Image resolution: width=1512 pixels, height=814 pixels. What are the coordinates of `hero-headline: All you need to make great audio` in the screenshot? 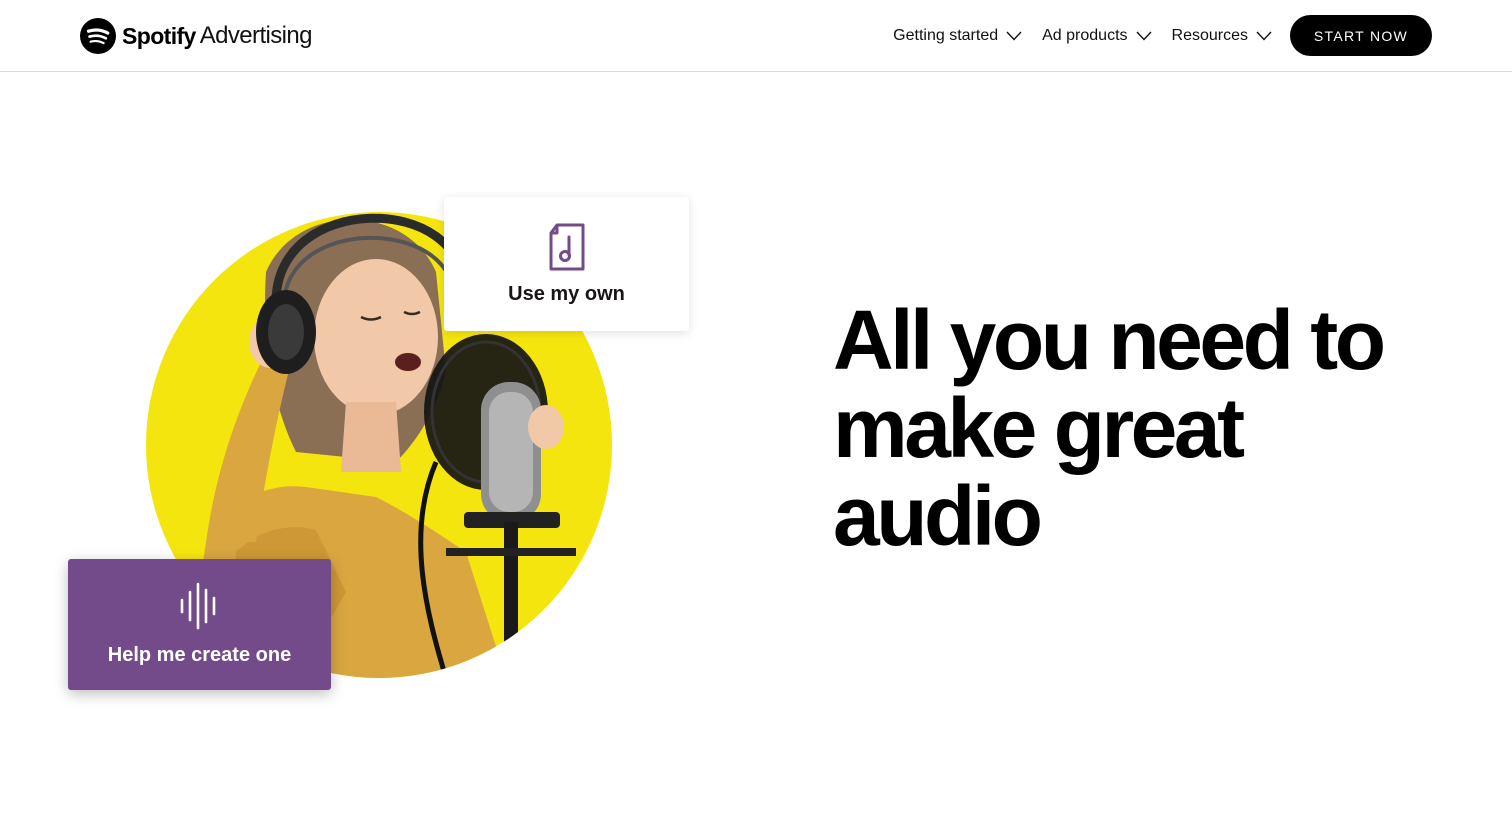 It's located at (1109, 428).